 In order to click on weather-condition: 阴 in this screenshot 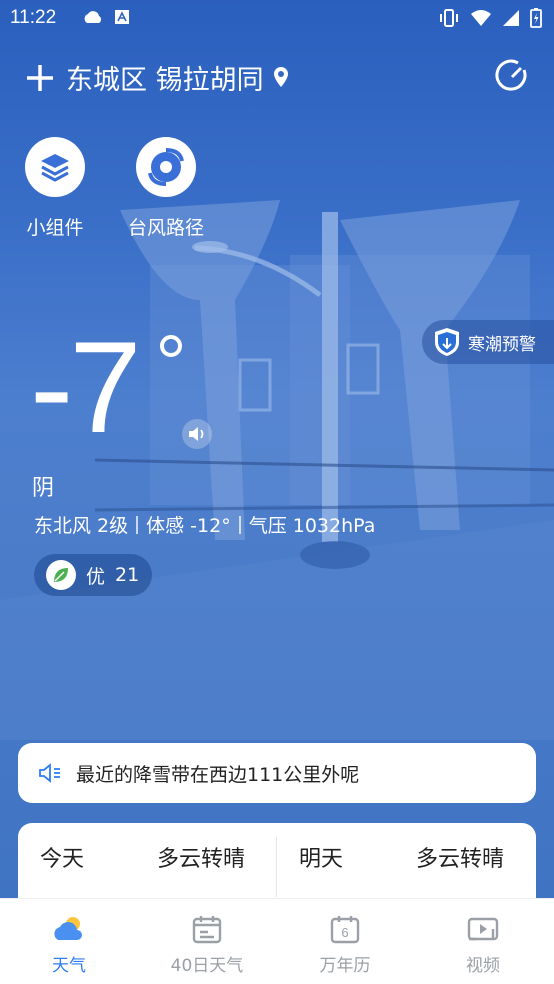, I will do `click(43, 488)`.